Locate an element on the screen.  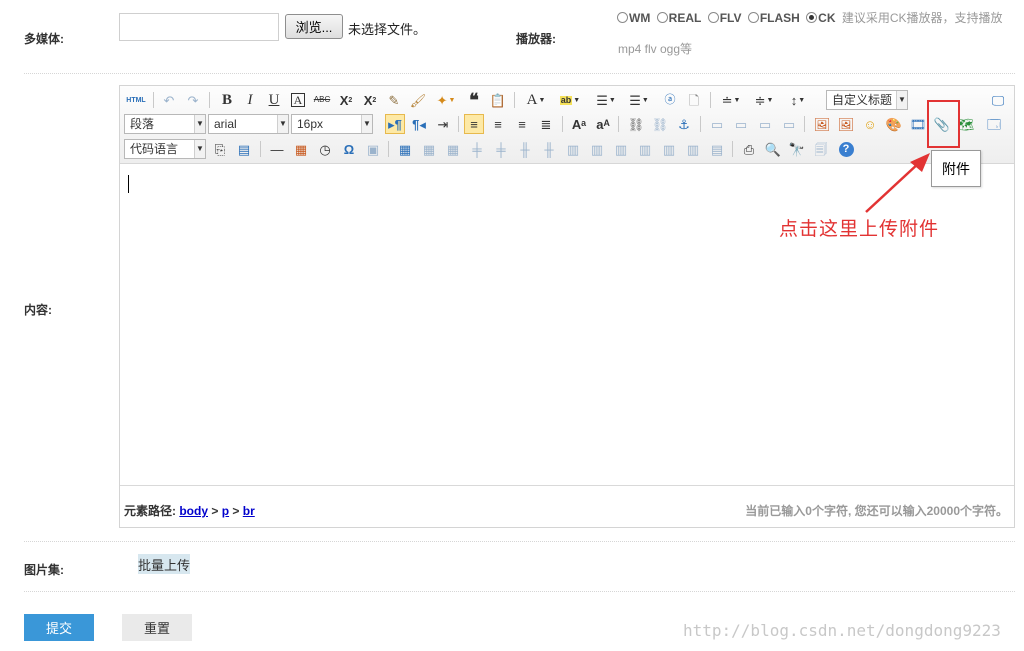
player-option-flv: FLV is located at coordinates (726, 18).